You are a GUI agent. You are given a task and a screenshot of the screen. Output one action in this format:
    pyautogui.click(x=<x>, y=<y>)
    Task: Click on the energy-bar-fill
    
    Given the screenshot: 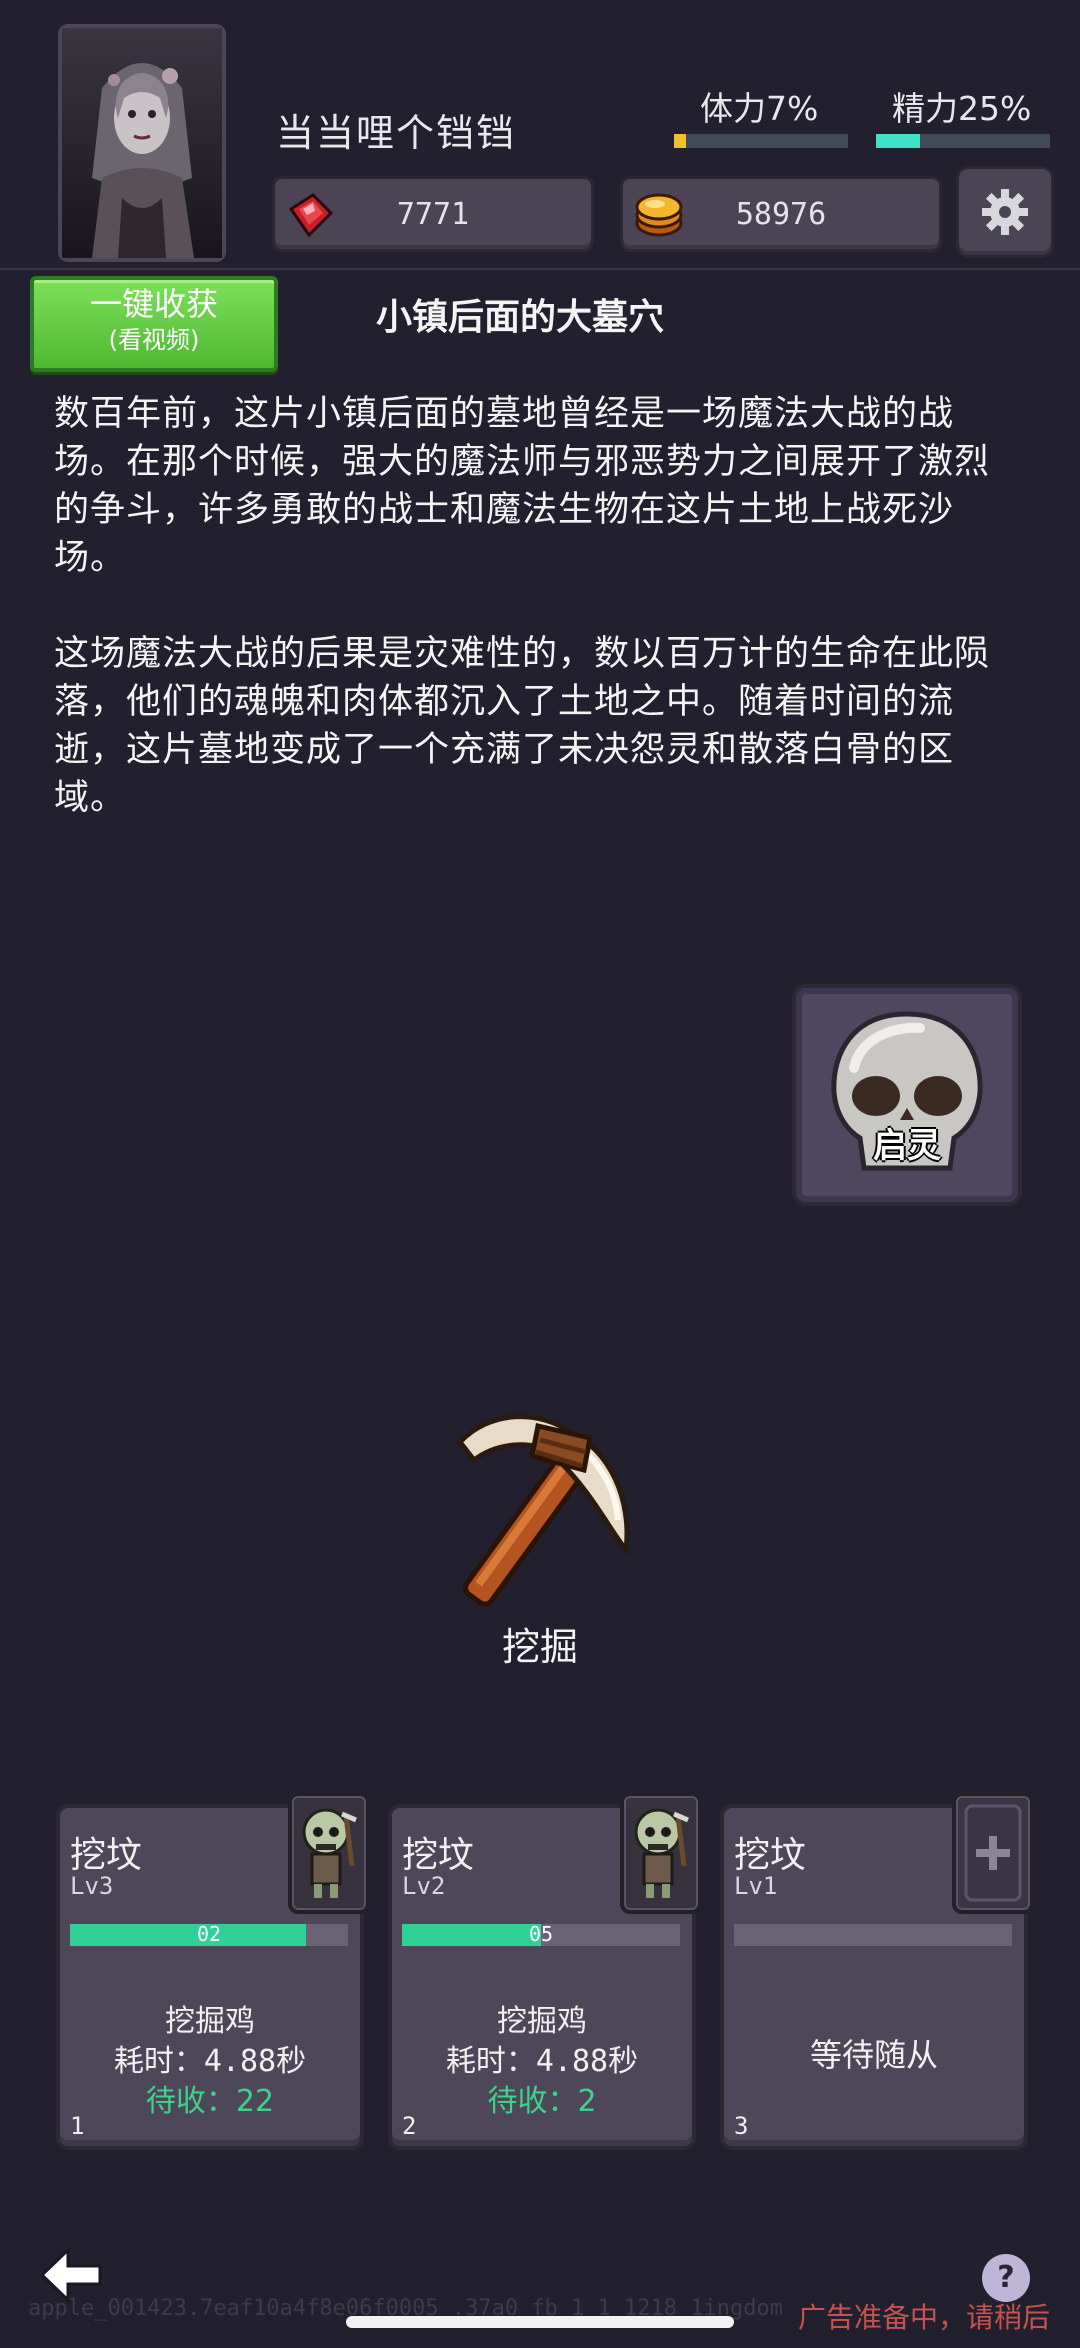 What is the action you would take?
    pyautogui.click(x=898, y=141)
    